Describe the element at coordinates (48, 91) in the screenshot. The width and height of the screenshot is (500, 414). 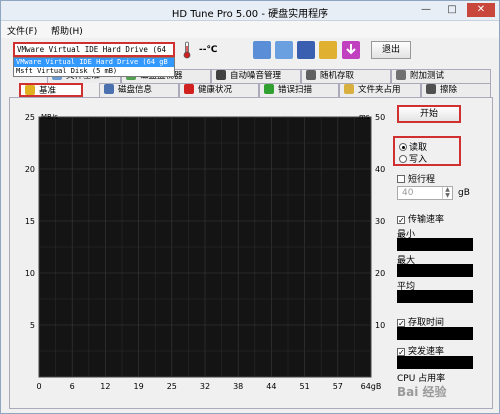
I see `tab-label: 基准` at that location.